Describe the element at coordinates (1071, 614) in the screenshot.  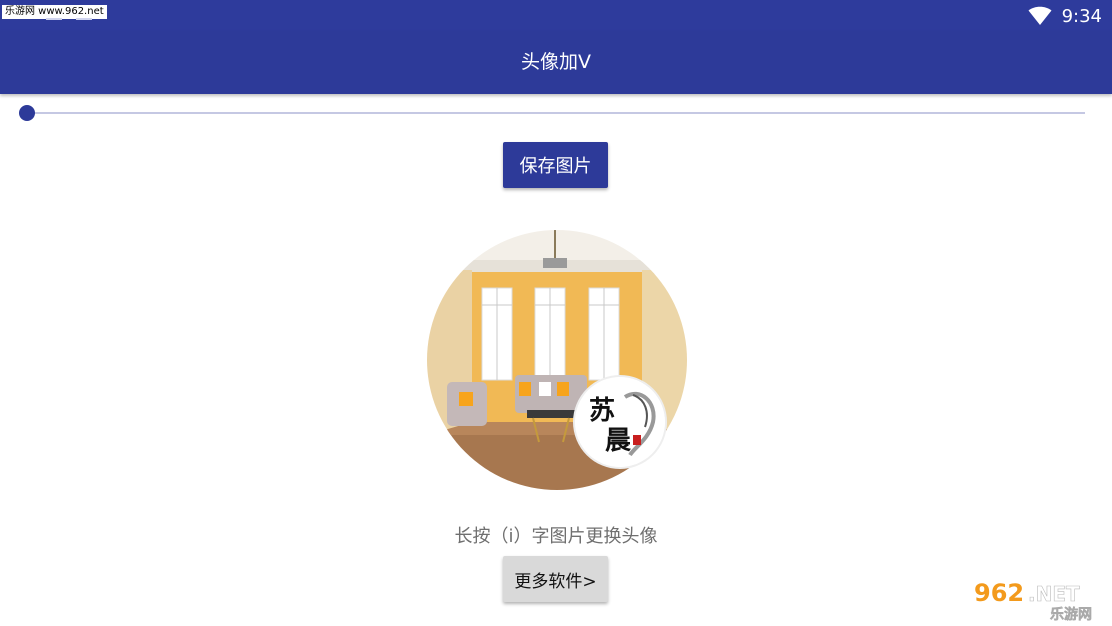
I see `brand-subtitle: 乐游网` at that location.